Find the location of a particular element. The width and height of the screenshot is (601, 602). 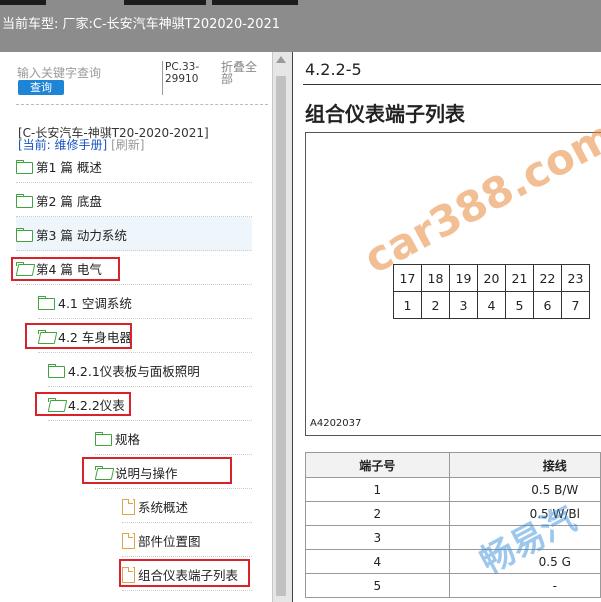

collapse-all-link: 折叠全部 is located at coordinates (241, 73).